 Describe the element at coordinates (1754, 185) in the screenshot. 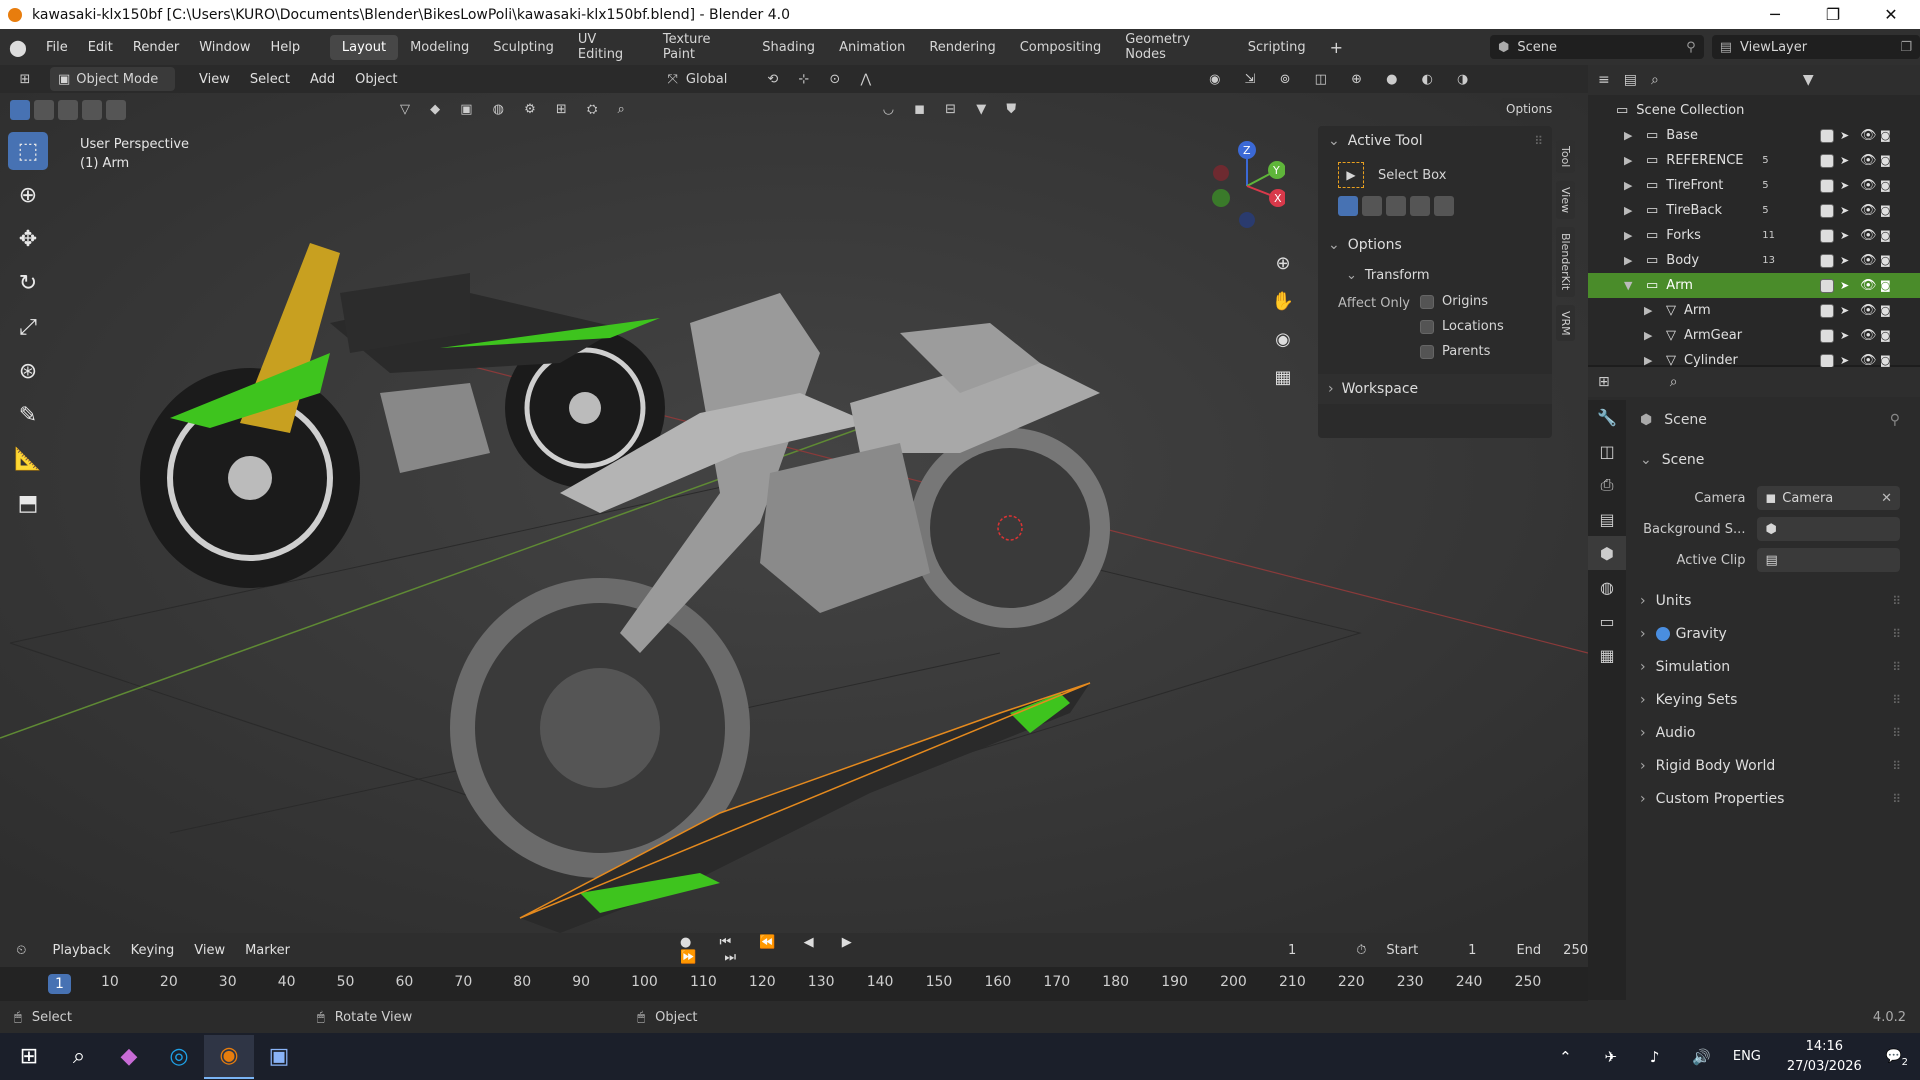

I see `outliner-item: ▶ ▭ TireFront 5 ➤ 👁 ◙` at that location.